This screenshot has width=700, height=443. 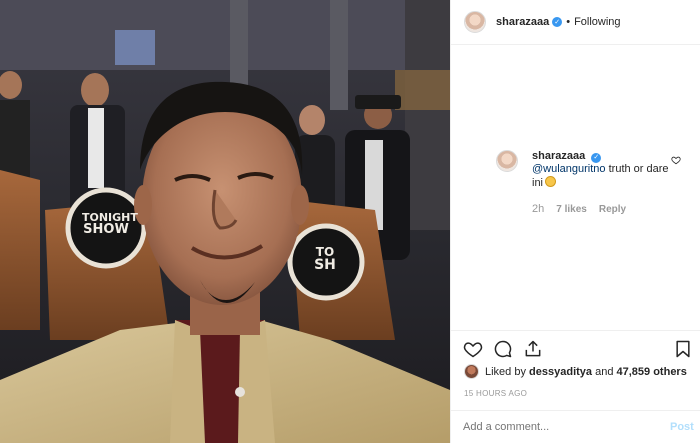 I want to click on comment-time: 2h, so click(x=538, y=209).